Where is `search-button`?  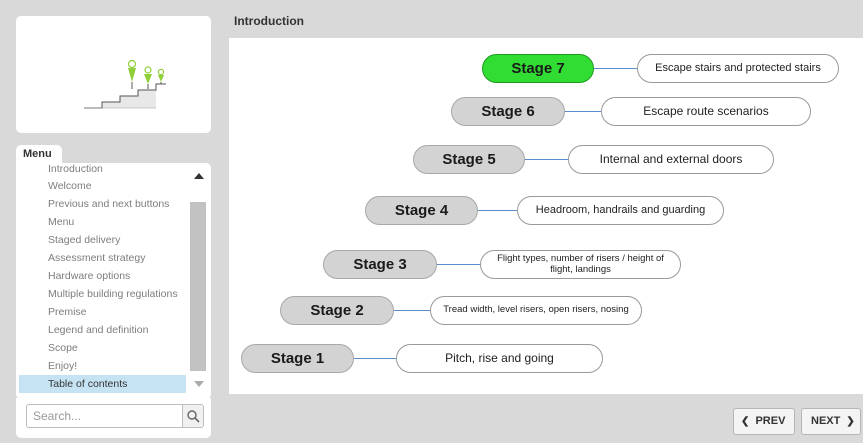 search-button is located at coordinates (193, 416).